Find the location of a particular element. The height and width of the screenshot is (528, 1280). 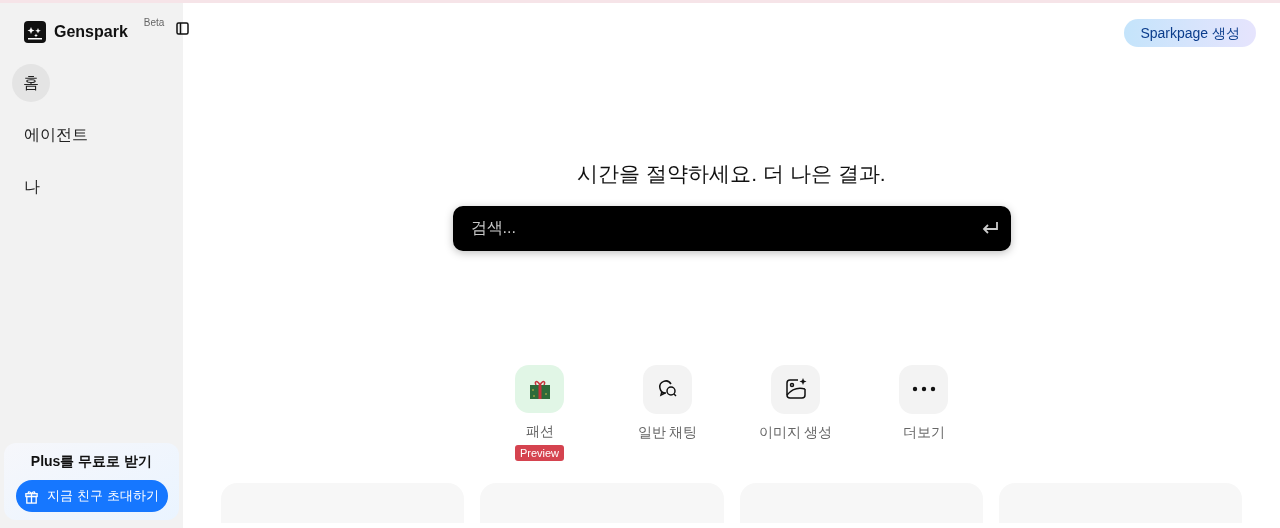

beta-label: Beta is located at coordinates (154, 23).